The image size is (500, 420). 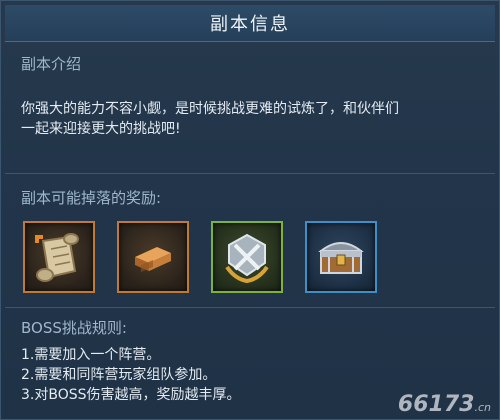 What do you see at coordinates (101, 129) in the screenshot?
I see `intro-line-2: 一起来迎接更大的挑战吧!` at bounding box center [101, 129].